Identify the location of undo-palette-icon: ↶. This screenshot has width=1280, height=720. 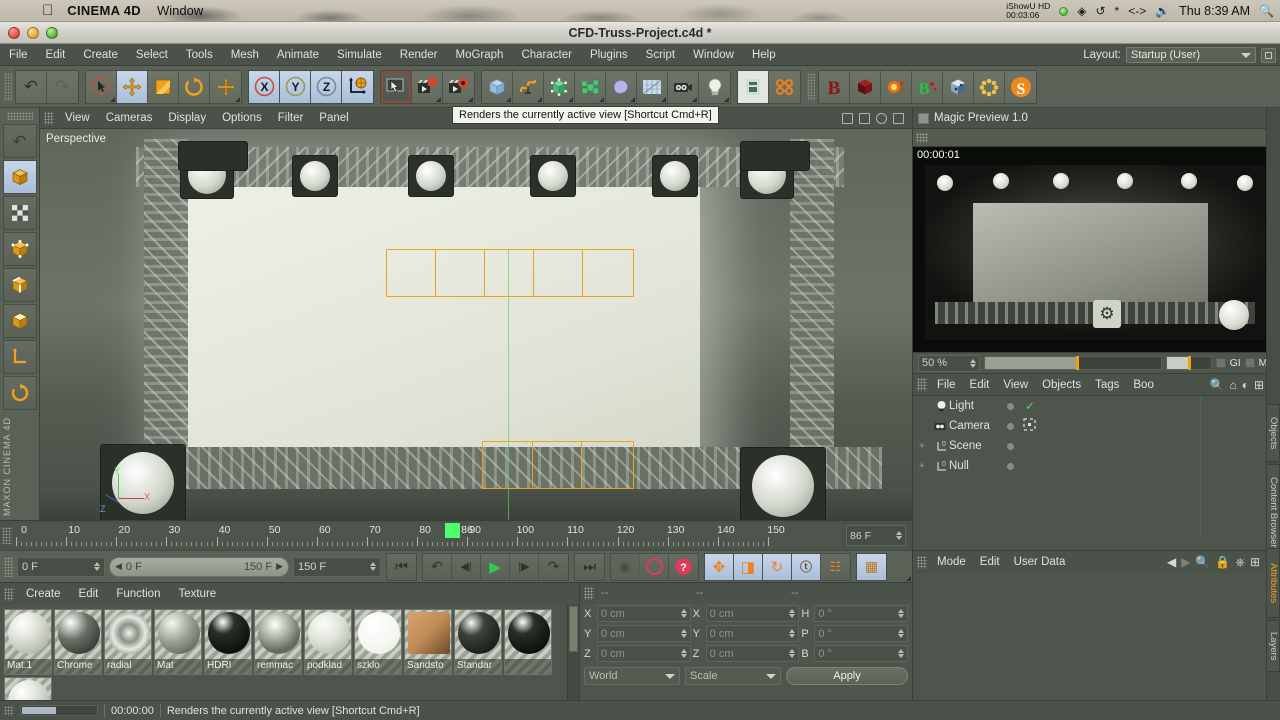
(19, 141).